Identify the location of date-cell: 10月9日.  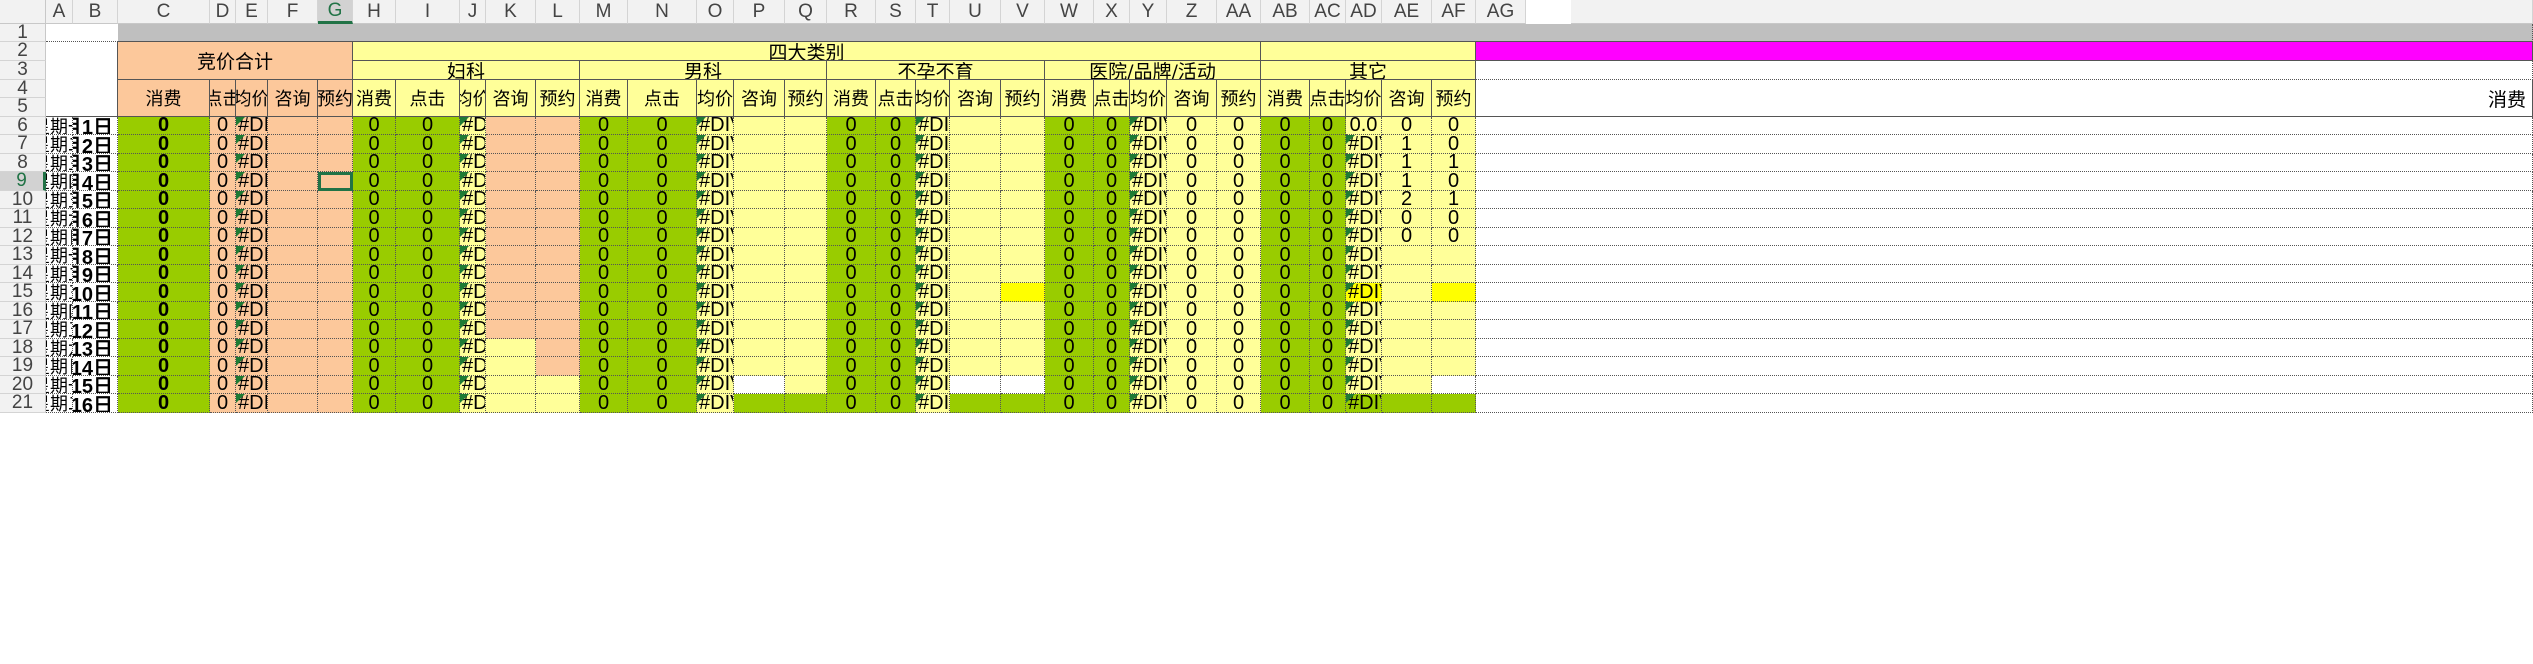
(95, 274).